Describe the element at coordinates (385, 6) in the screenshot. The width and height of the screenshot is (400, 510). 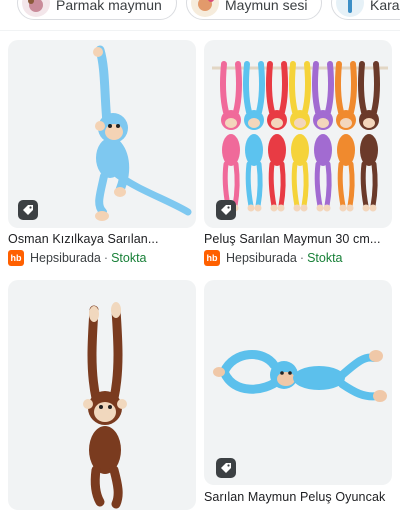
I see `chip-label: Kara` at that location.